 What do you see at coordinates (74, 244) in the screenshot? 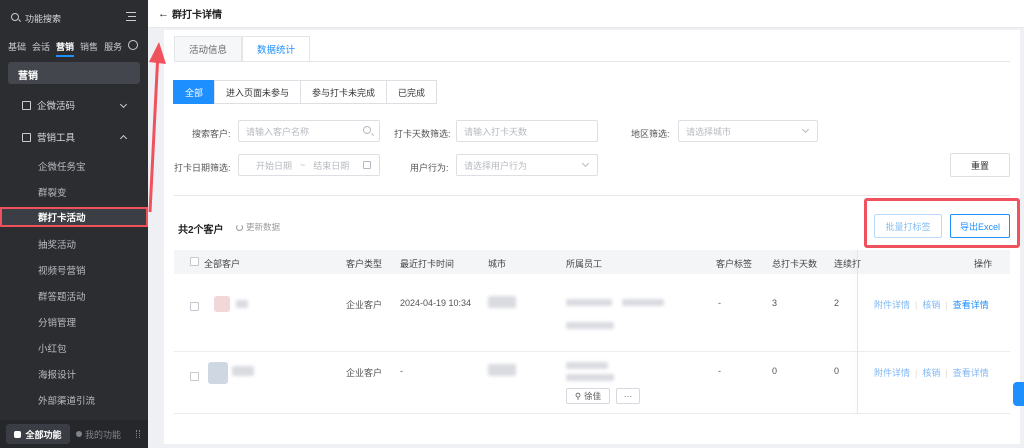
I see `sidebar-item-lottery: 抽奖活动` at bounding box center [74, 244].